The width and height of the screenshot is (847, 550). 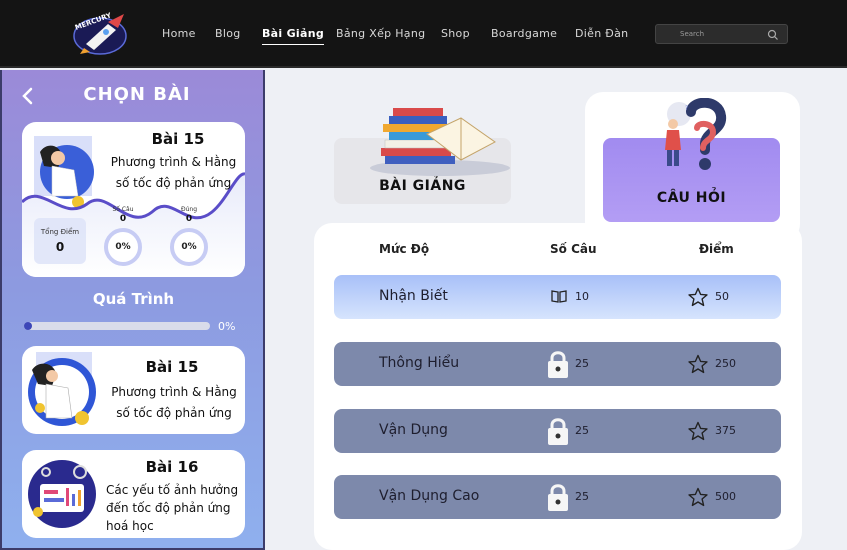 What do you see at coordinates (228, 33) in the screenshot?
I see `nav-blog: Blog` at bounding box center [228, 33].